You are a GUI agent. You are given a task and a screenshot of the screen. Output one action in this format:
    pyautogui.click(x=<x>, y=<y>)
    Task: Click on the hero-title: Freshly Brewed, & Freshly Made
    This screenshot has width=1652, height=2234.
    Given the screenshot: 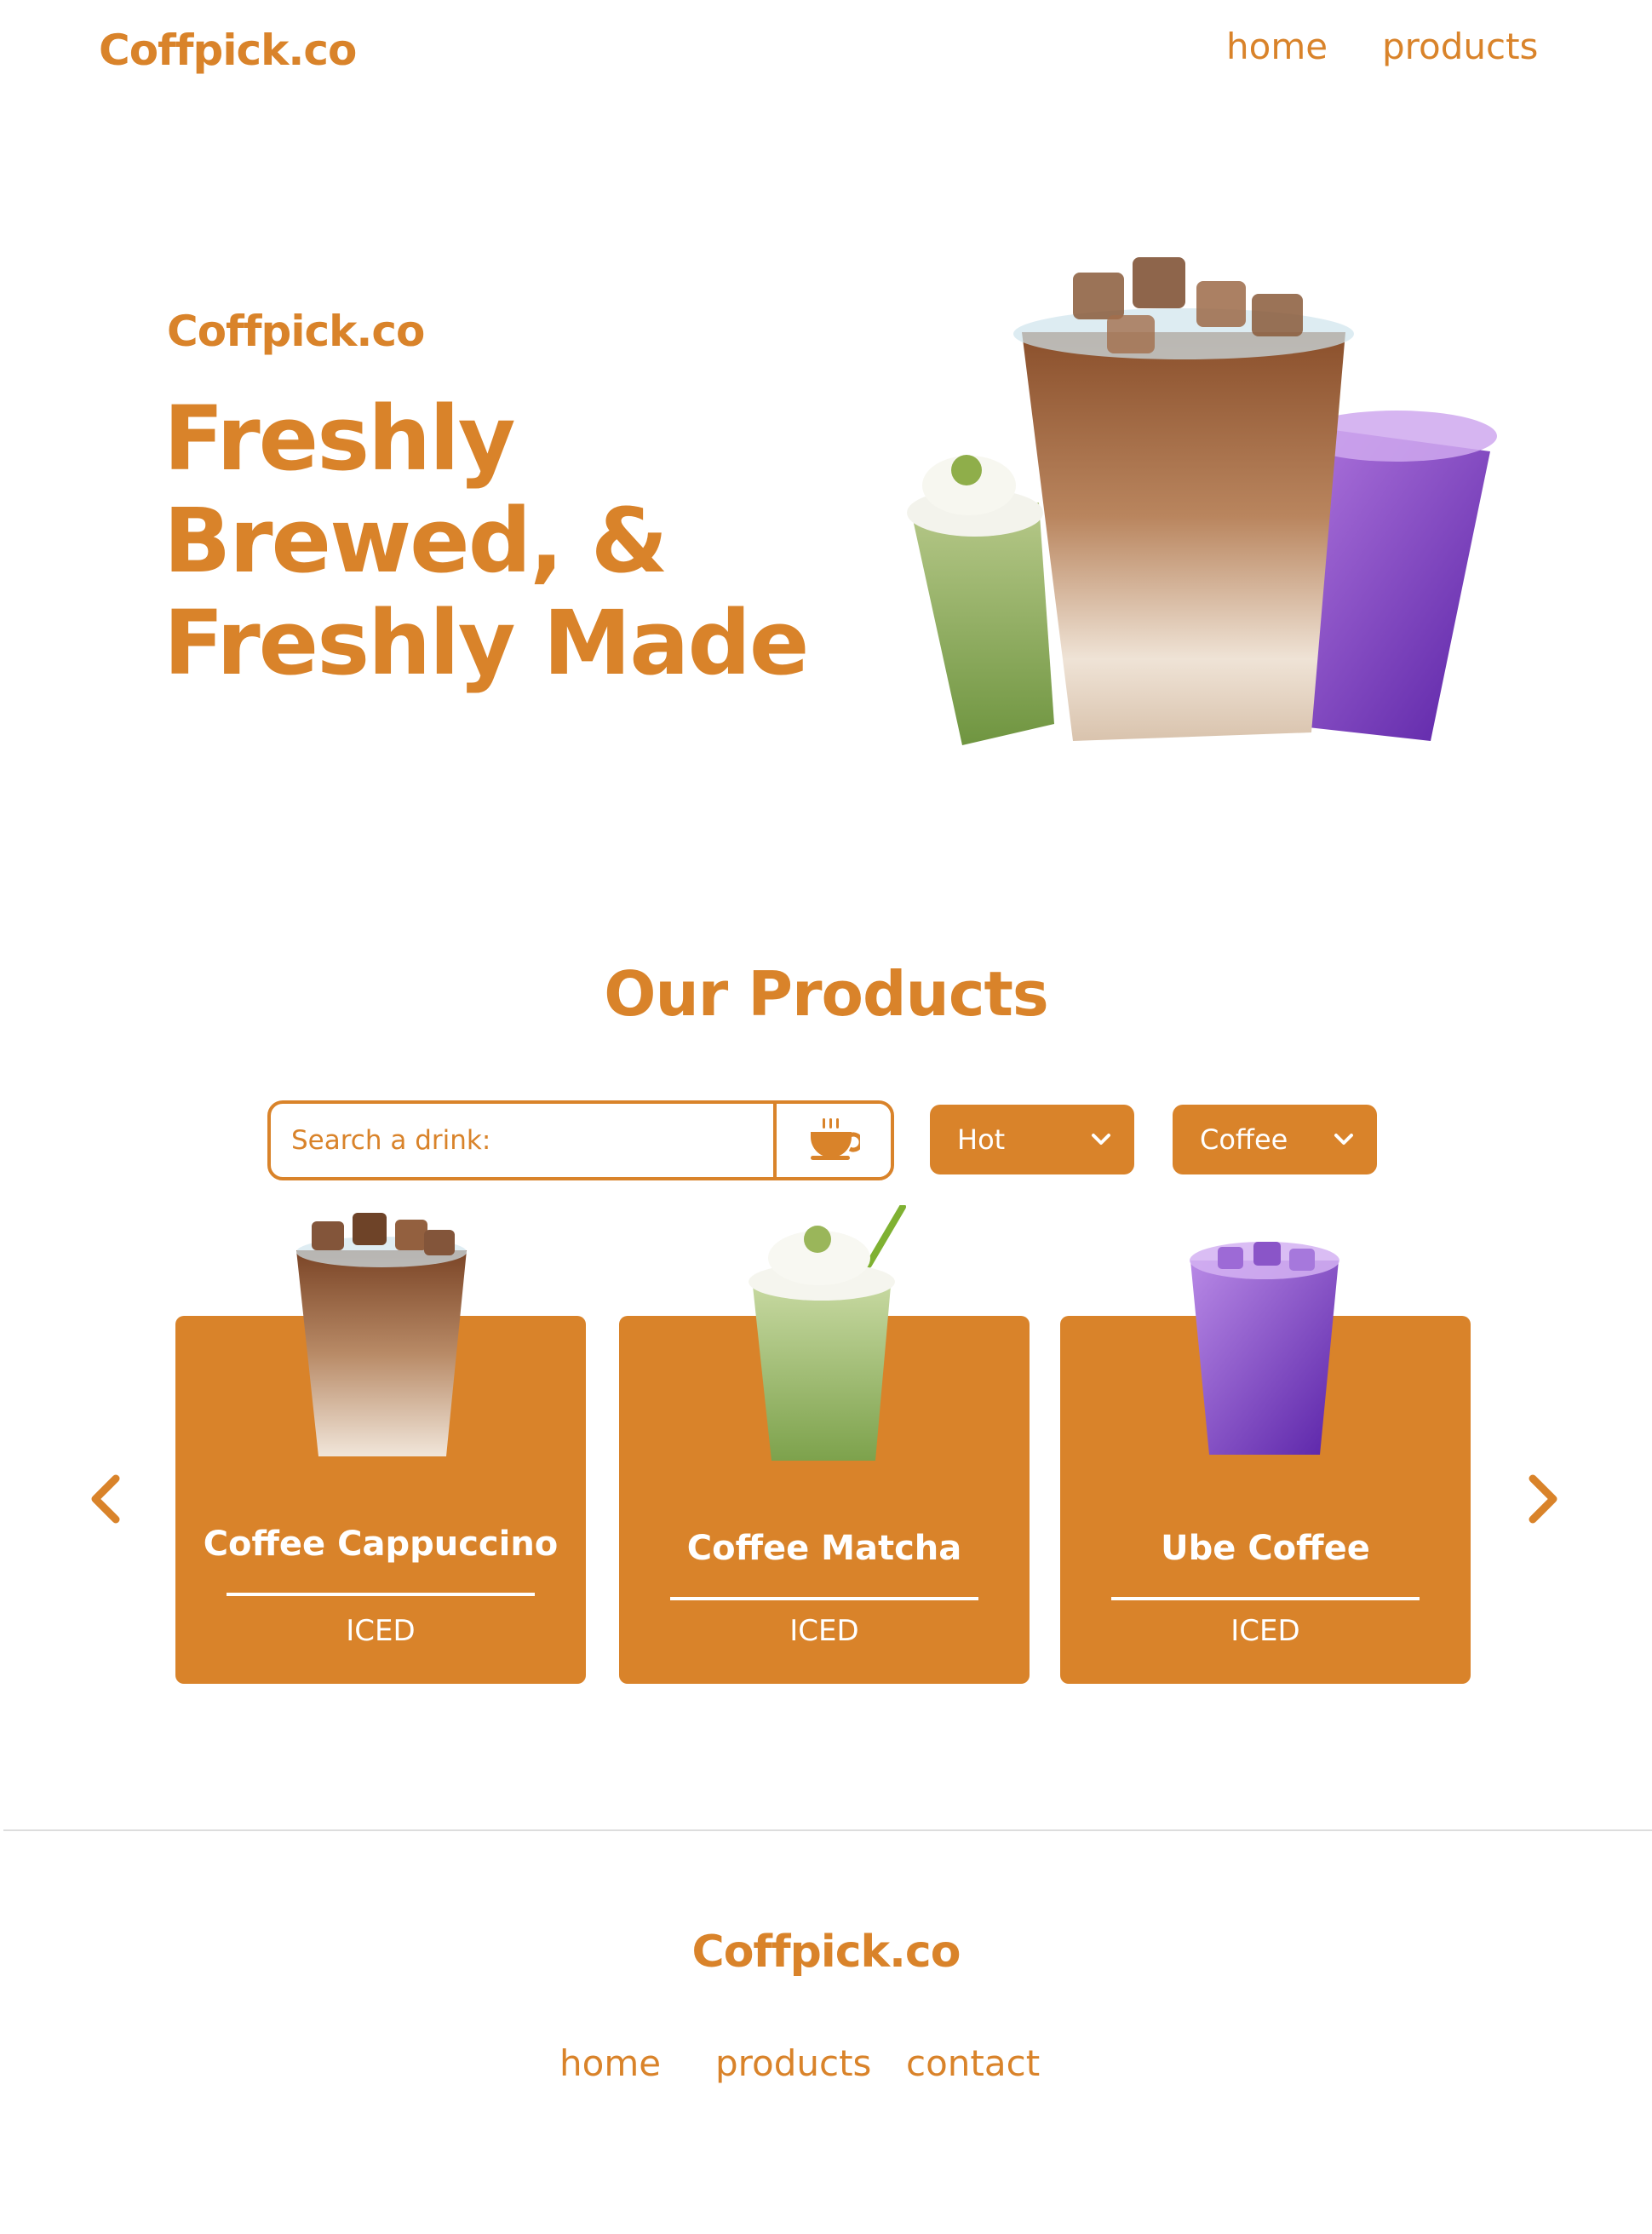 What is the action you would take?
    pyautogui.click(x=486, y=541)
    